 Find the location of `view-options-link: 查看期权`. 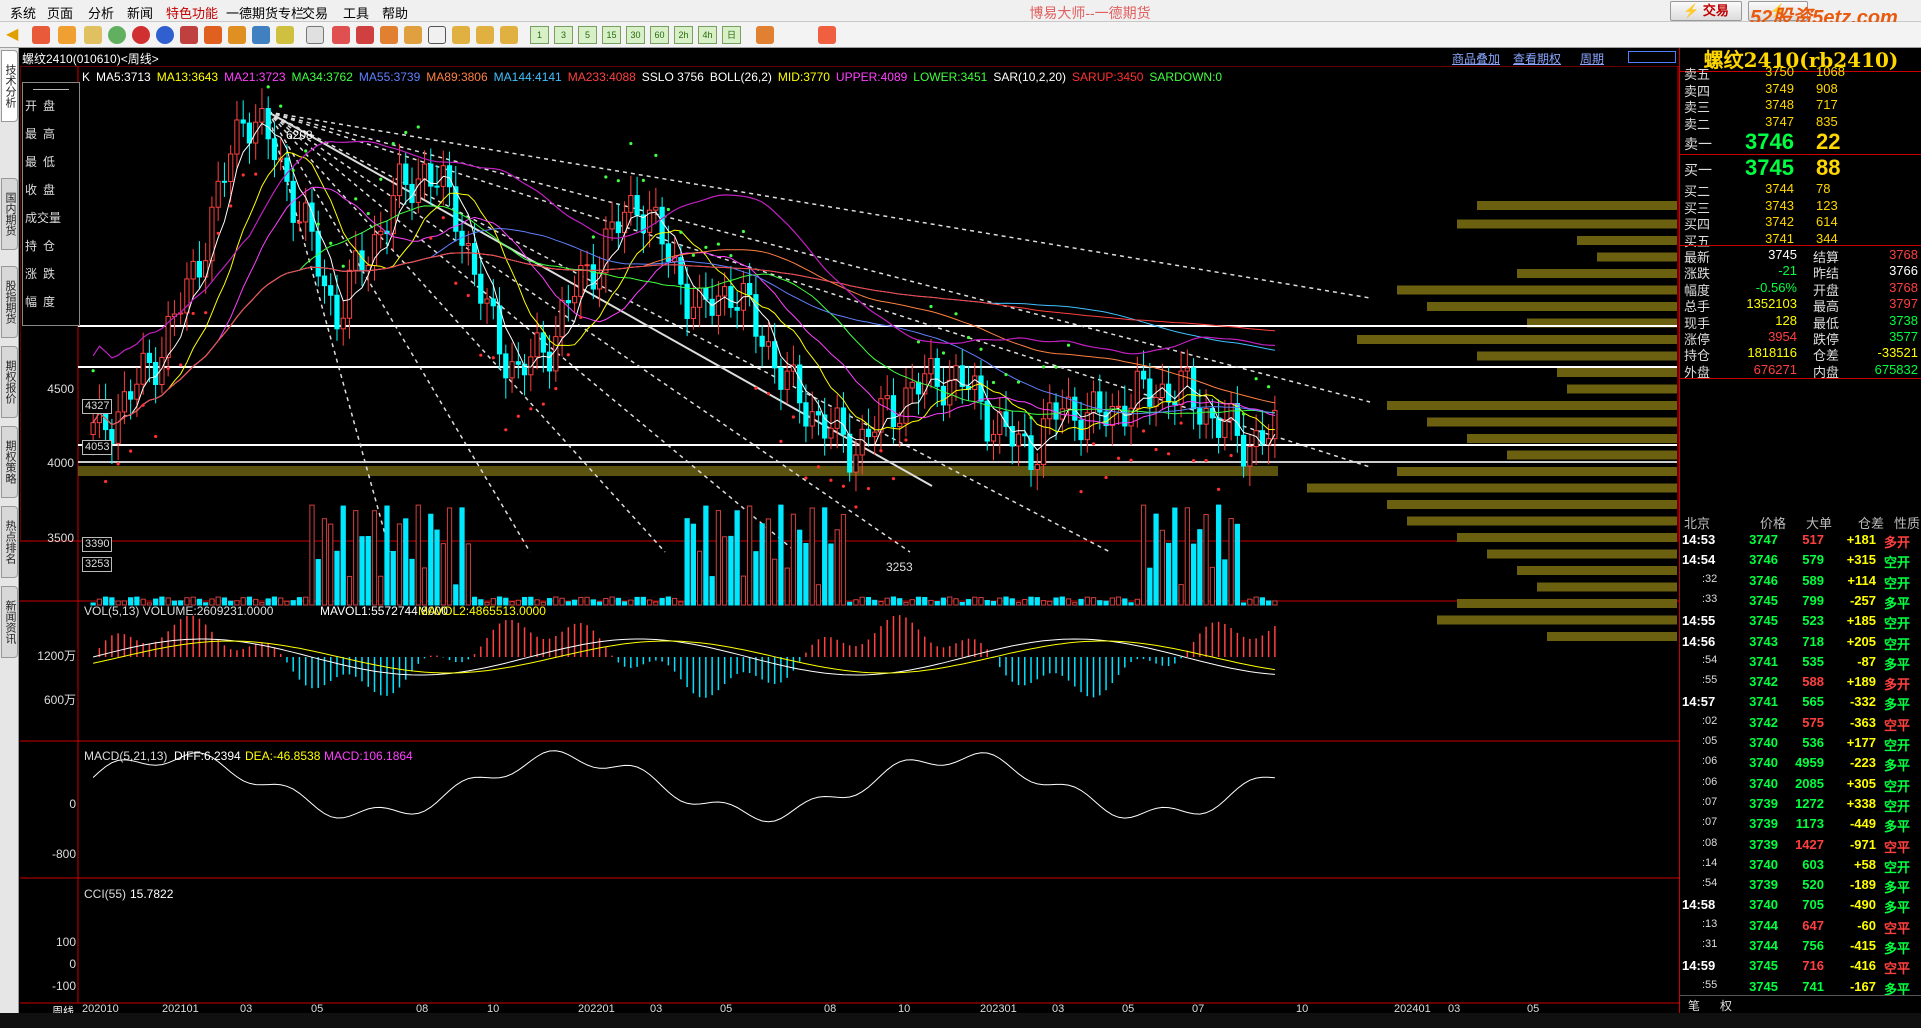

view-options-link: 查看期权 is located at coordinates (1537, 58).